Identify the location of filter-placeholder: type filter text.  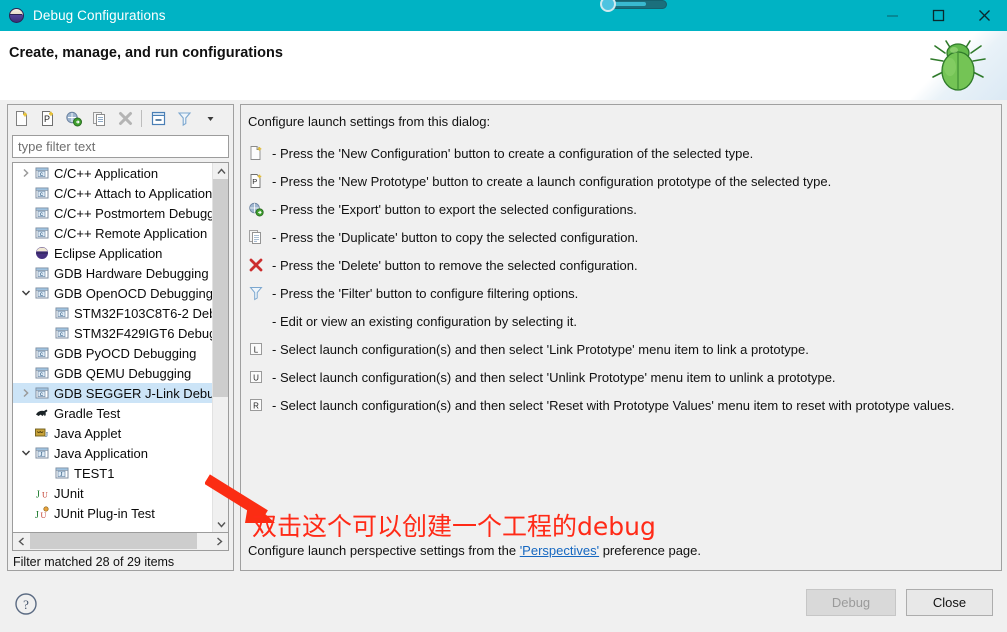
(57, 146).